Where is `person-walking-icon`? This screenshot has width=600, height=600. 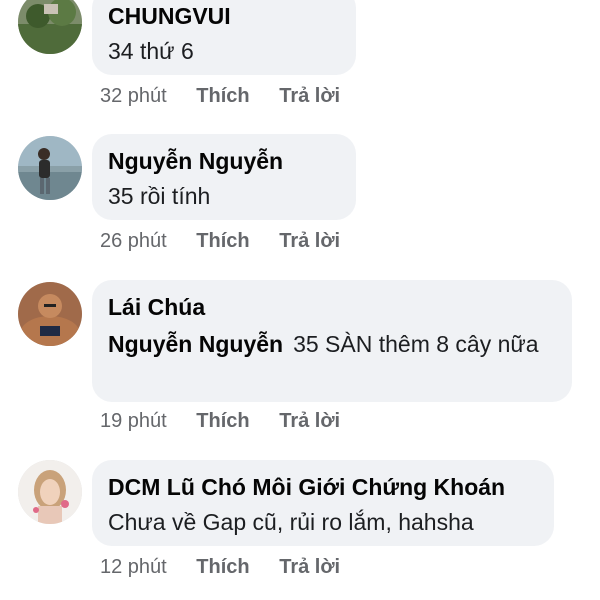 person-walking-icon is located at coordinates (50, 168).